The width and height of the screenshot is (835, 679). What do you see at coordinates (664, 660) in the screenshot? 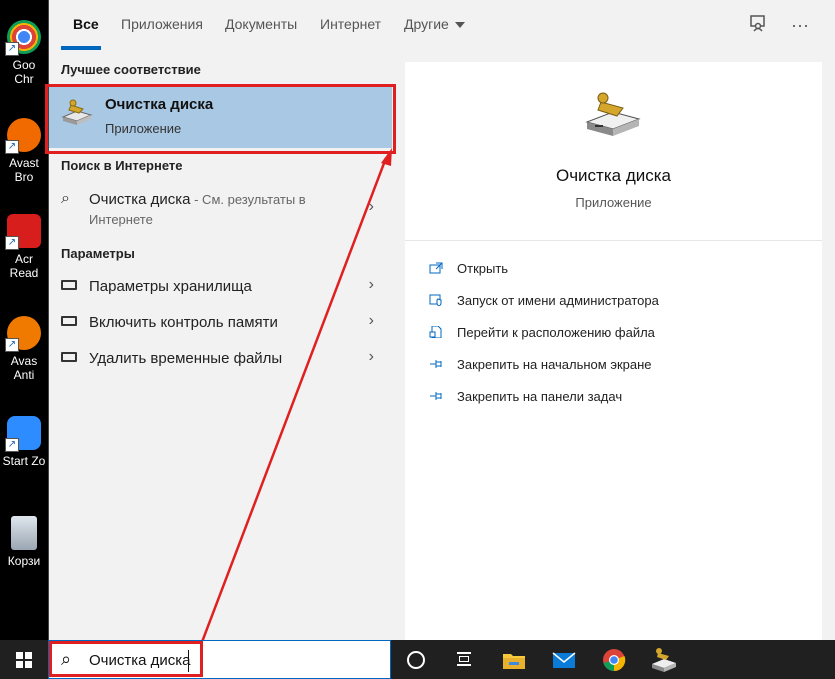
I see `disk-cleanup-taskbar-icon` at bounding box center [664, 660].